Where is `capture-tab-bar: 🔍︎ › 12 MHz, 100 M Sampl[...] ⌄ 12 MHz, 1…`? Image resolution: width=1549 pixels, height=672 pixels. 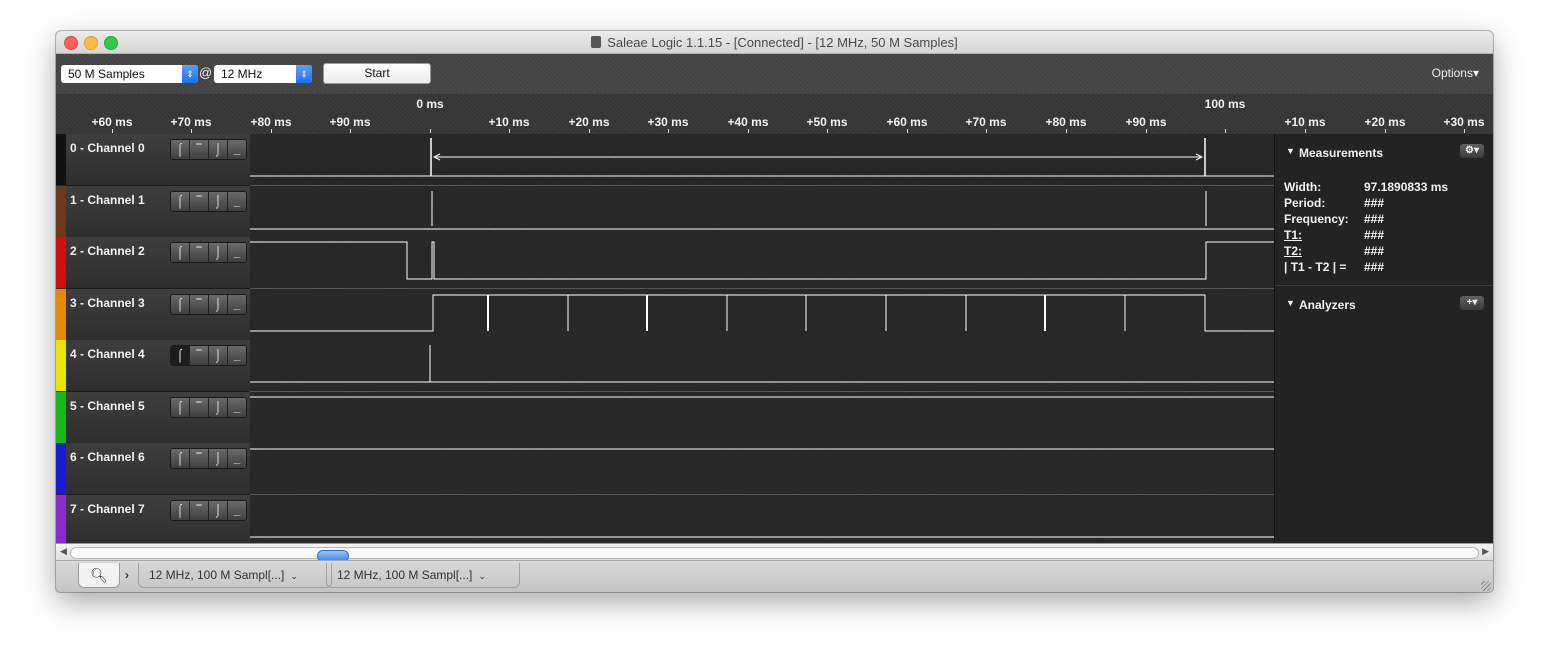
capture-tab-bar: 🔍︎ › 12 MHz, 100 M Sampl[...] ⌄ 12 MHz, 1… is located at coordinates (774, 576).